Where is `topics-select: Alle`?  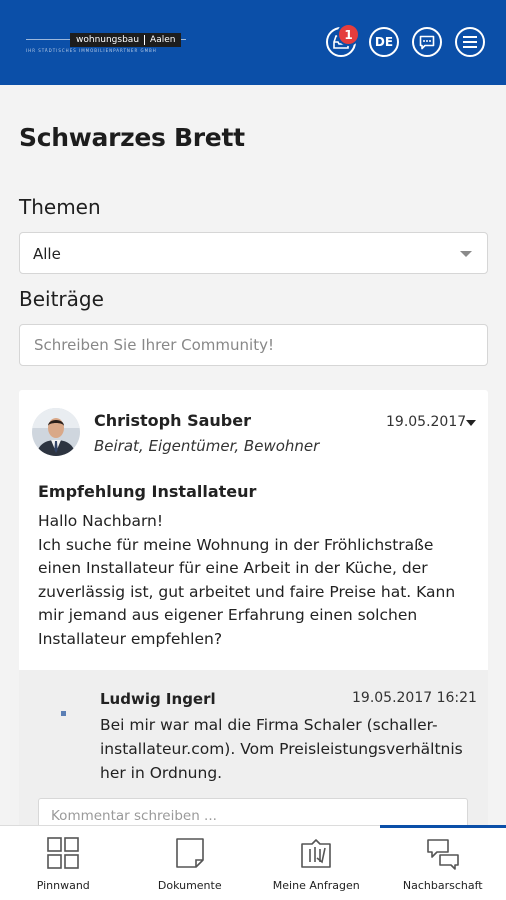 topics-select: Alle is located at coordinates (253, 253).